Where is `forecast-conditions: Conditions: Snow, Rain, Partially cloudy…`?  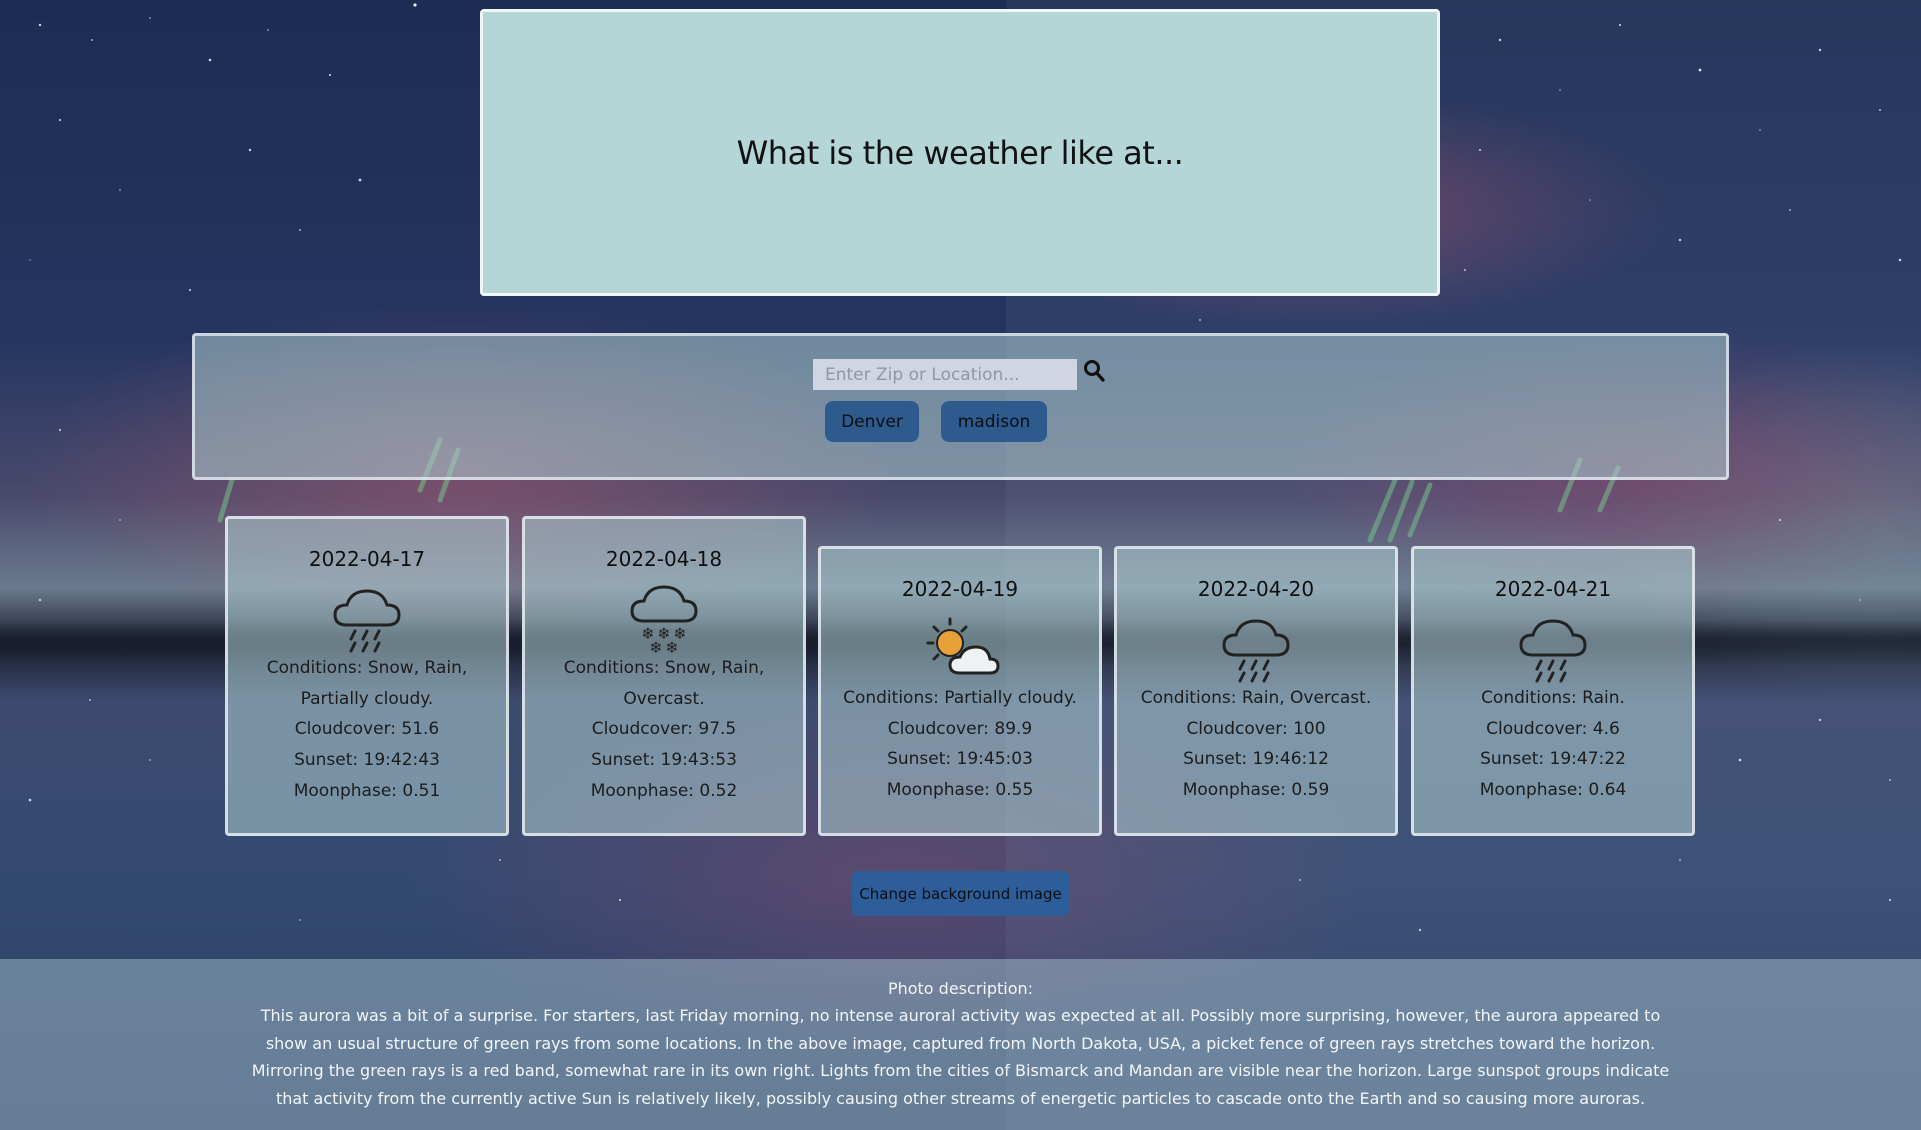 forecast-conditions: Conditions: Snow, Rain, Partially cloudy… is located at coordinates (367, 683).